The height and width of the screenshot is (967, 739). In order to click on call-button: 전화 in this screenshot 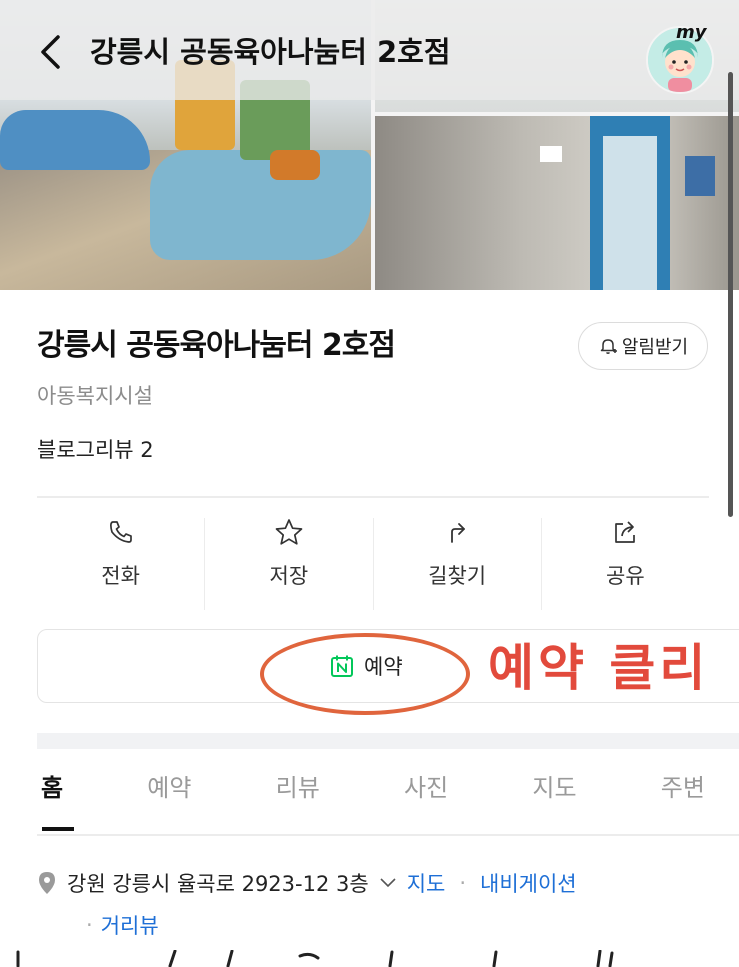, I will do `click(121, 564)`.